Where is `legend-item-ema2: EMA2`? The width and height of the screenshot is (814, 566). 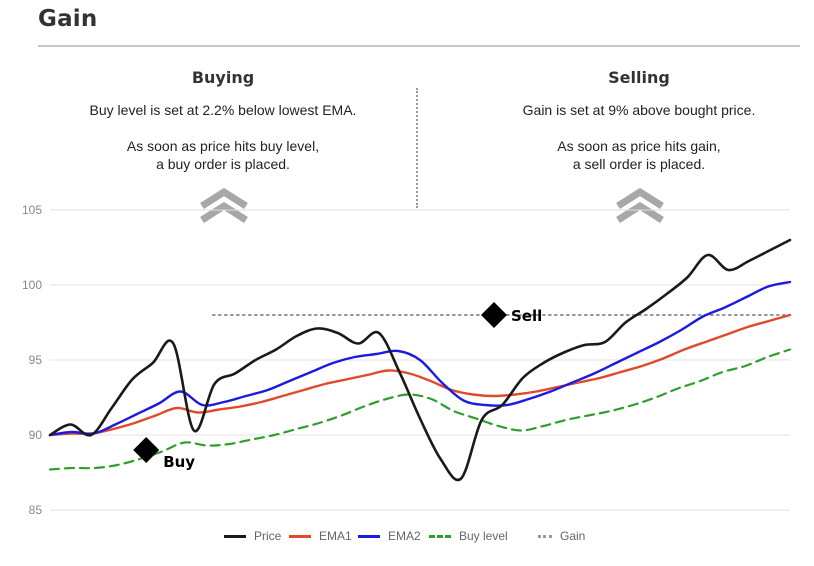
legend-item-ema2: EMA2 is located at coordinates (389, 536).